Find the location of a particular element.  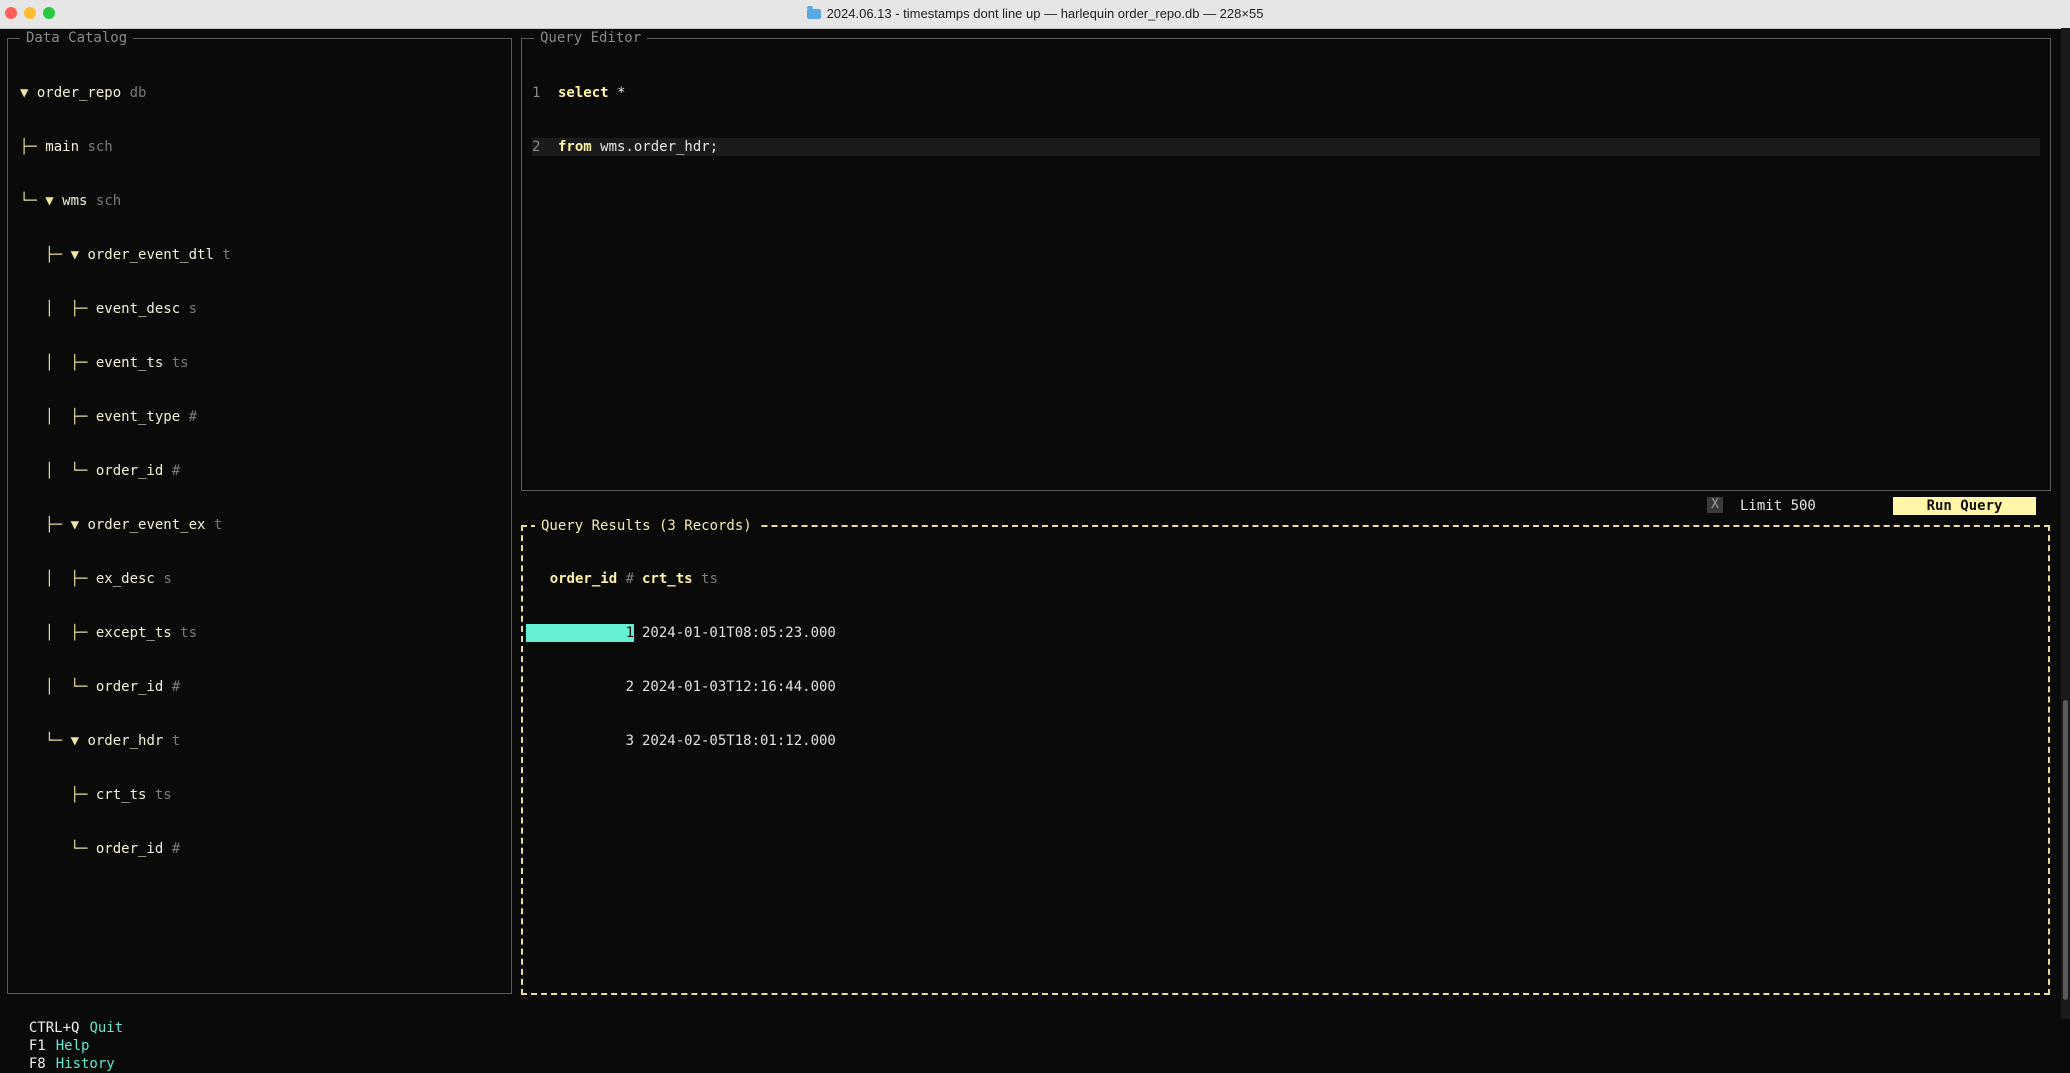

table-row: 3 2024-02-05T18:01:12.000 is located at coordinates (681, 741).